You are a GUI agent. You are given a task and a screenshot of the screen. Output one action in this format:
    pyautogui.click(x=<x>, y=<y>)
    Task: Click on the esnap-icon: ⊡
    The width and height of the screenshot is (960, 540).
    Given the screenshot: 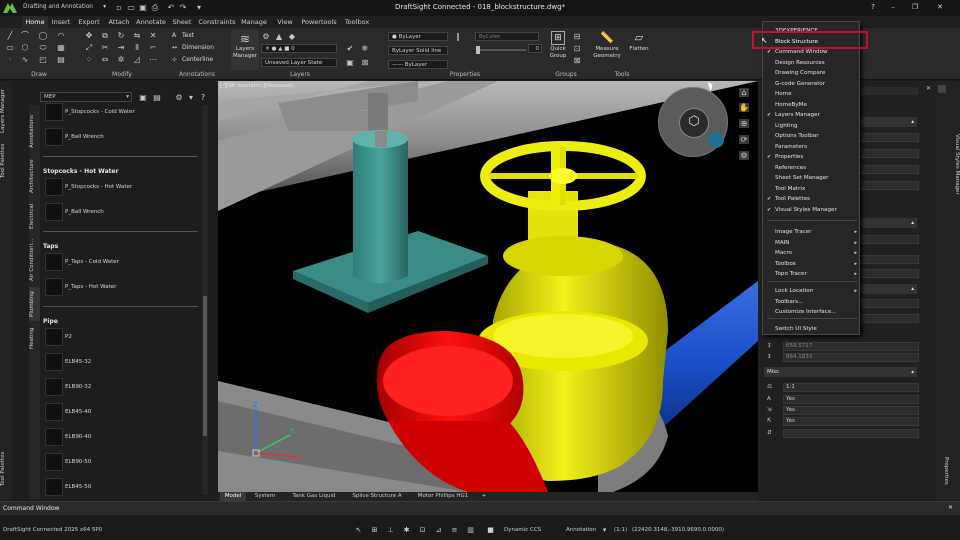 What is the action you would take?
    pyautogui.click(x=422, y=530)
    